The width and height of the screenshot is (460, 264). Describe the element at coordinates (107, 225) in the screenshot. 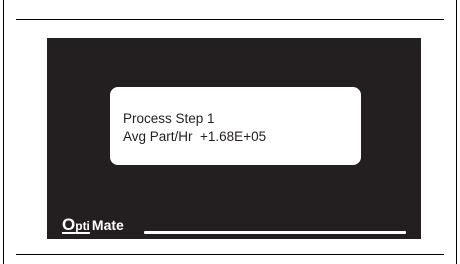

I see `logo-mate: Mate` at that location.